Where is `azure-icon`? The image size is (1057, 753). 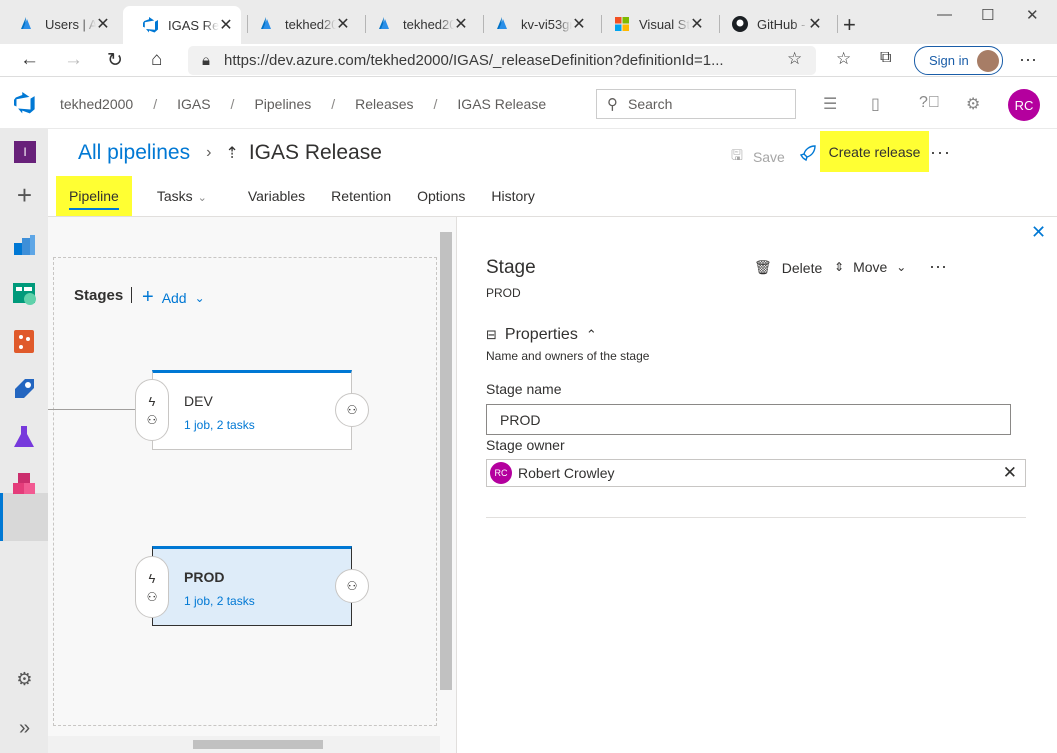
azure-icon is located at coordinates (504, 24).